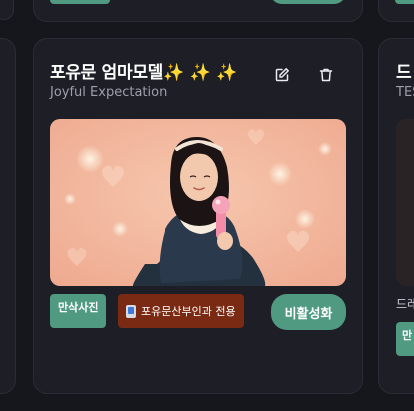 The width and height of the screenshot is (414, 411). What do you see at coordinates (80, 2) in the screenshot?
I see `prev-row-tag` at bounding box center [80, 2].